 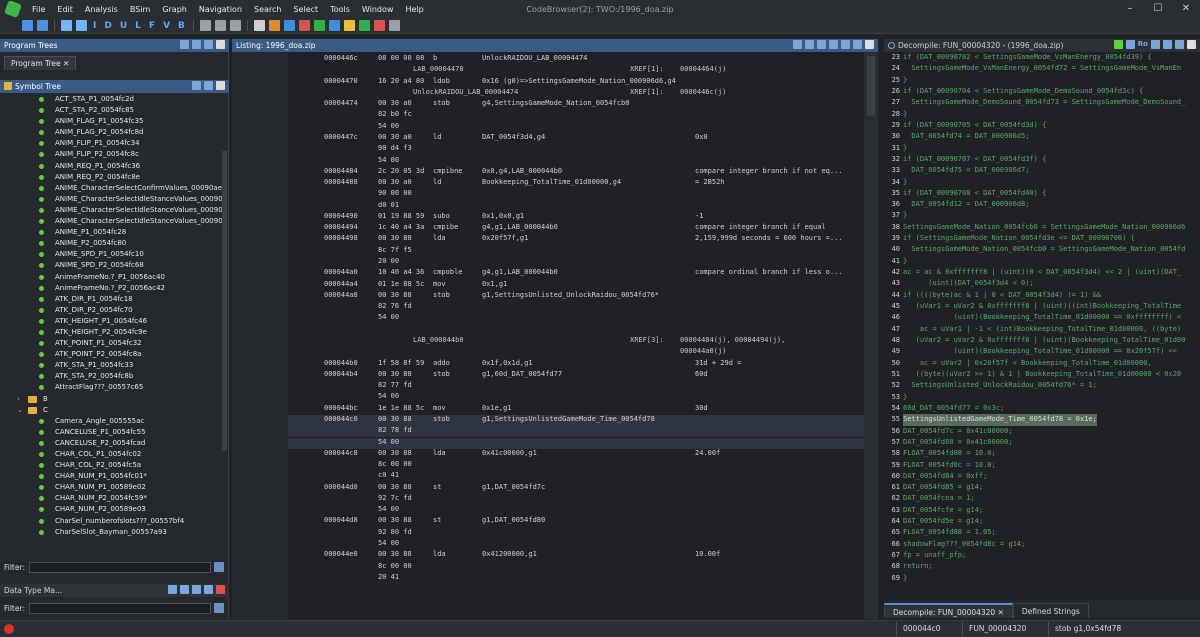 What do you see at coordinates (1042, 136) in the screenshot?
I see `decompile-line: 30 DAT_0054fd74 = DAT_000906d5;` at bounding box center [1042, 136].